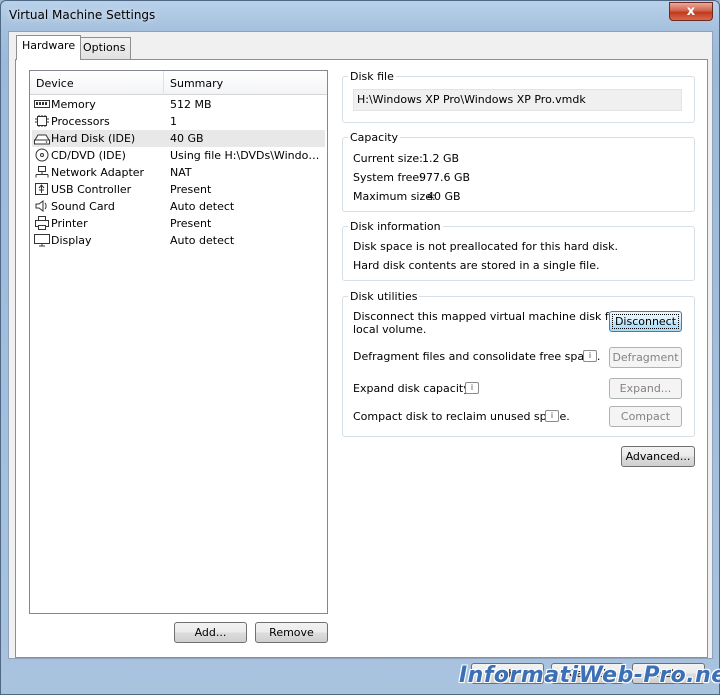  Describe the element at coordinates (82, 15) in the screenshot. I see `window-title: Virtual Machine Settings` at that location.